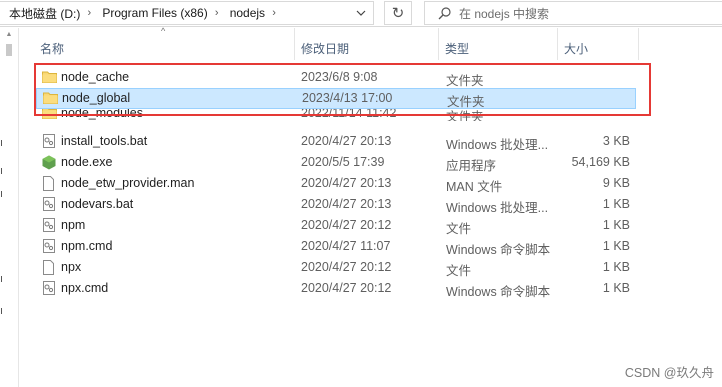  I want to click on column-header-type: 类型, so click(498, 44).